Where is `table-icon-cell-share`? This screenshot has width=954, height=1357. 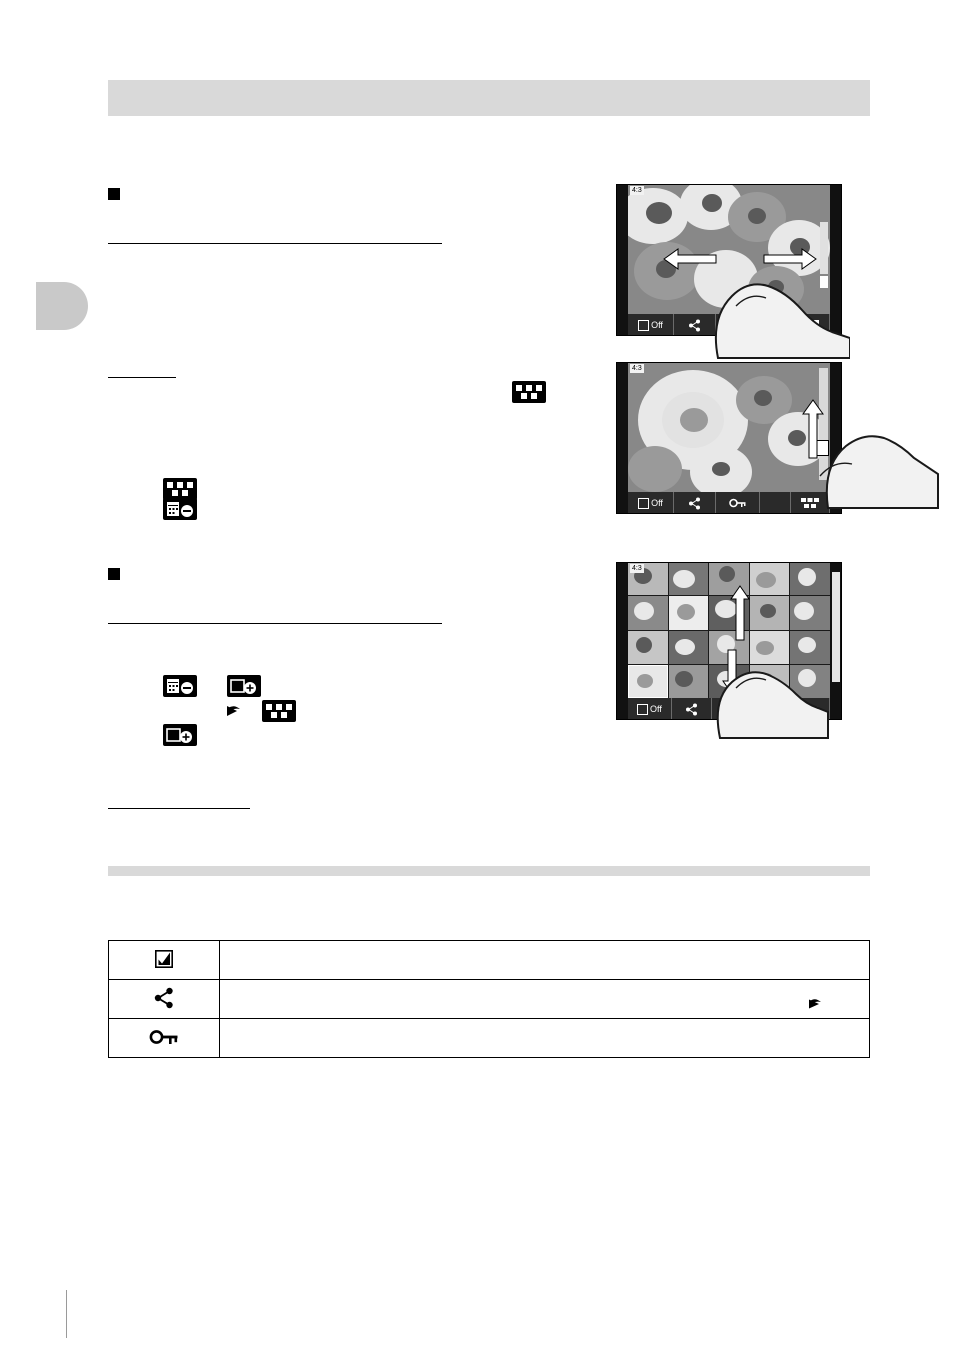 table-icon-cell-share is located at coordinates (164, 999).